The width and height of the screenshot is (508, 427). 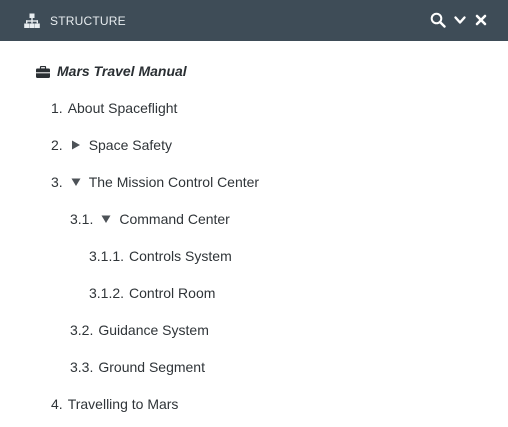 I want to click on search-button, so click(x=438, y=20).